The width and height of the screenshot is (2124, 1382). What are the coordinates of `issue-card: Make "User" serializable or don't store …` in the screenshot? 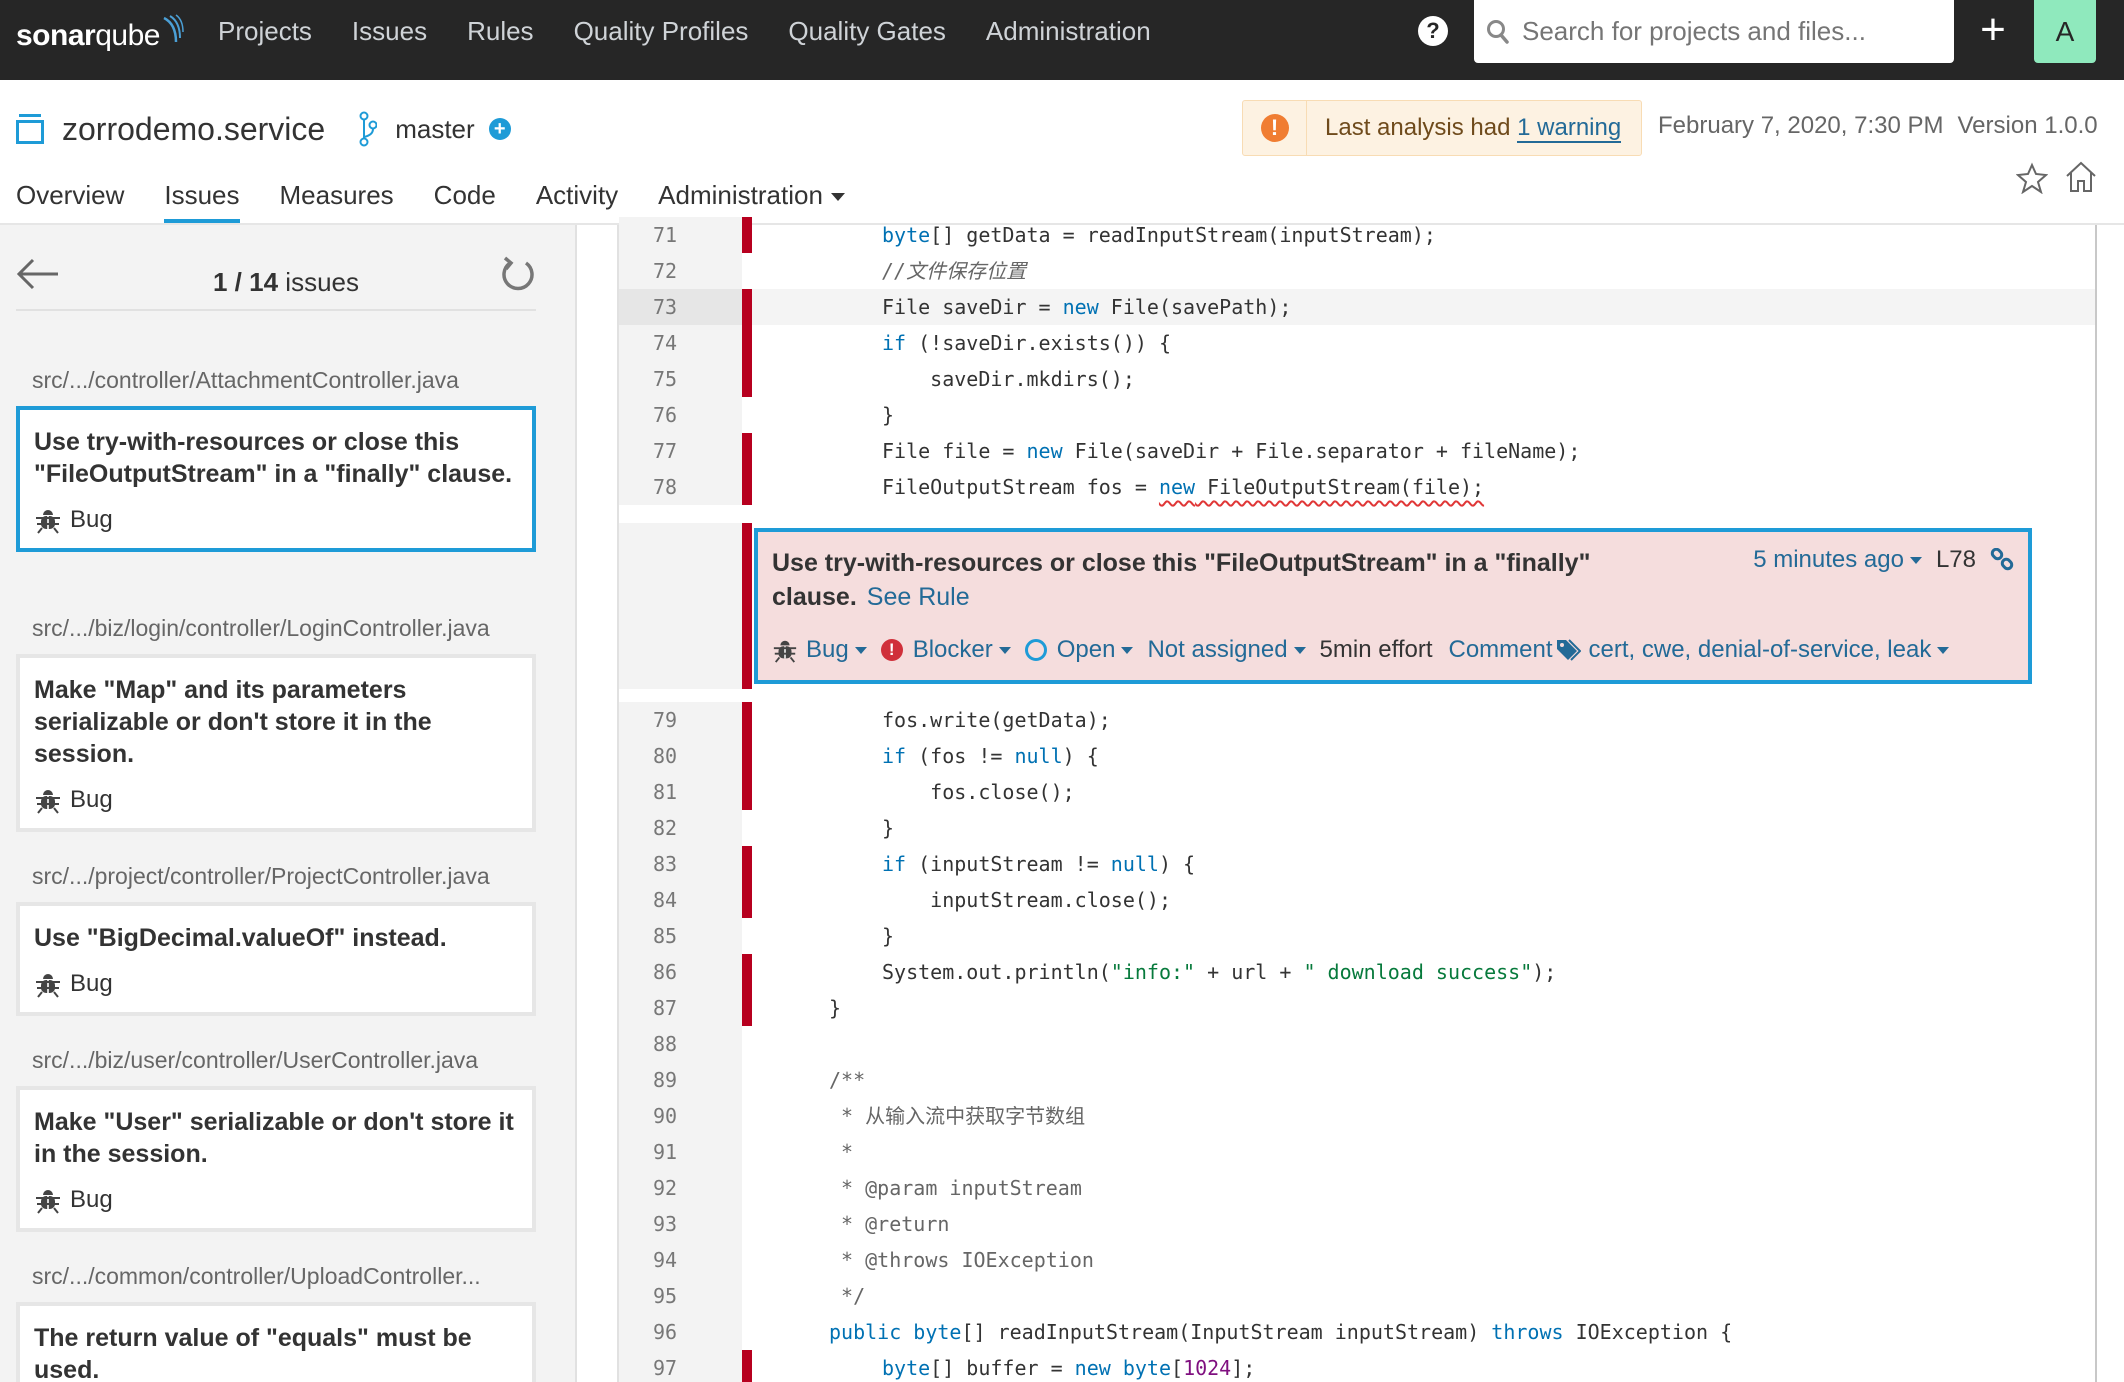 It's located at (276, 1159).